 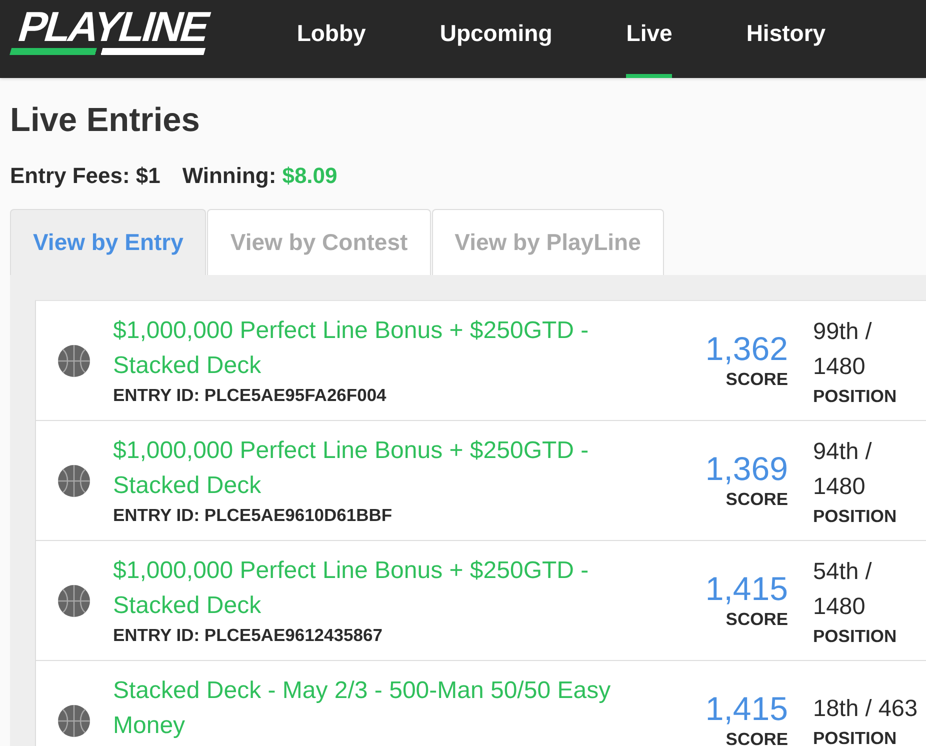 I want to click on position-value: 54th / 1480, so click(x=843, y=588).